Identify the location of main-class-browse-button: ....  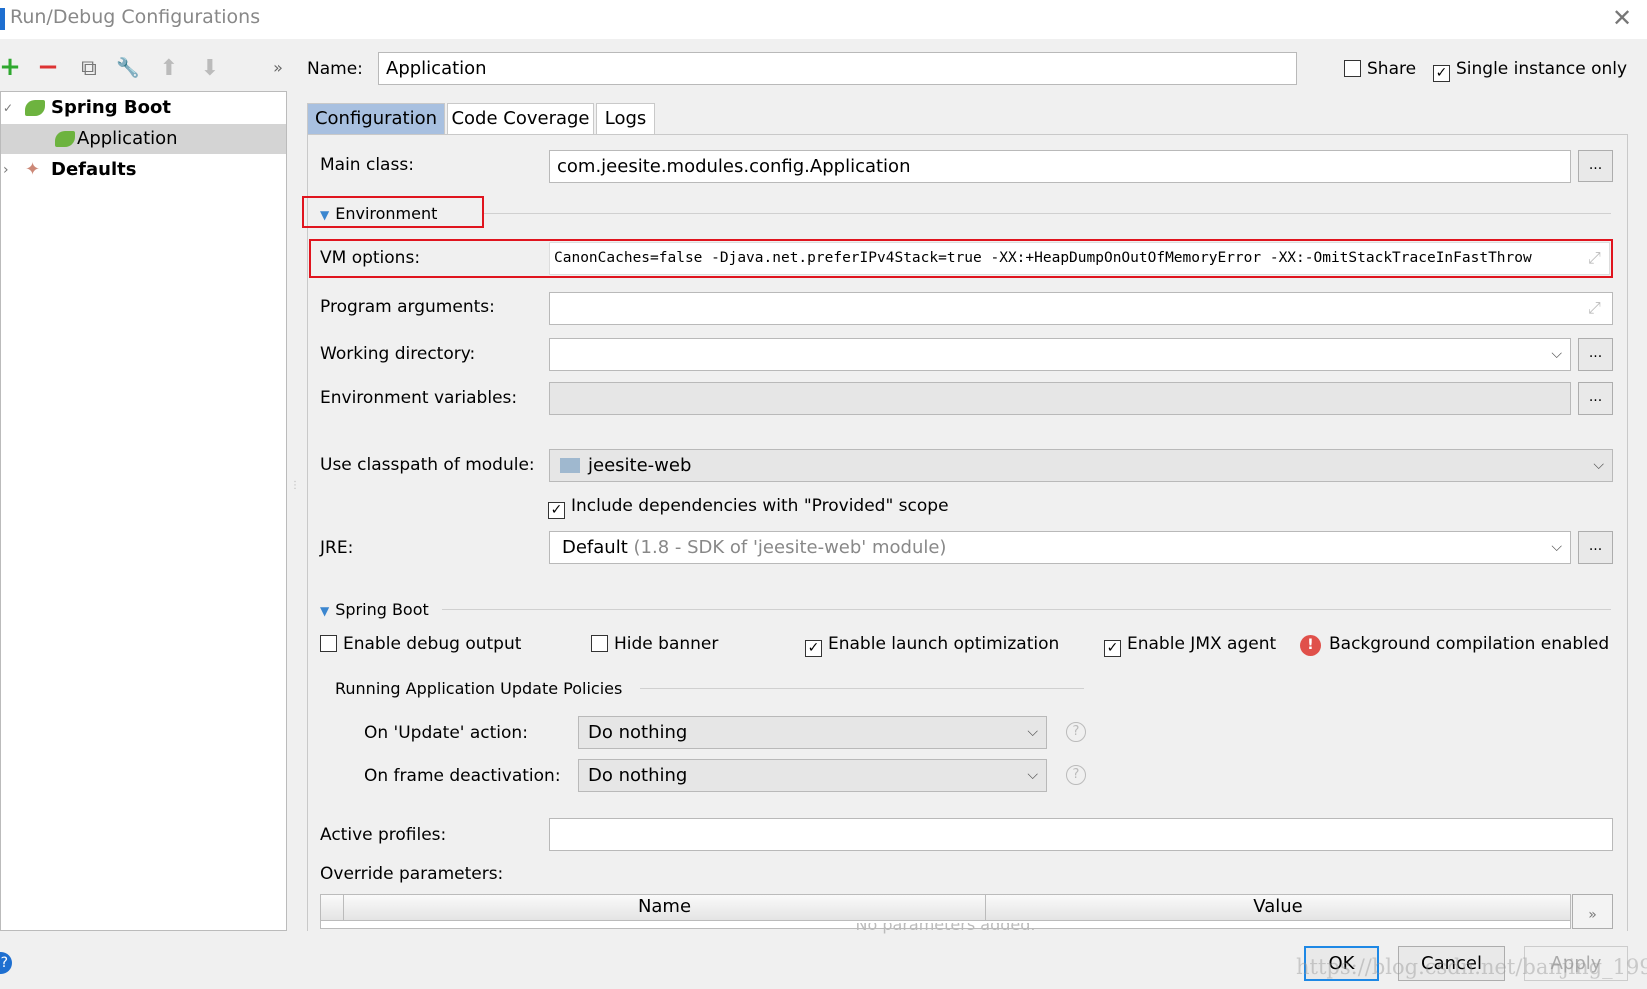
(1595, 166).